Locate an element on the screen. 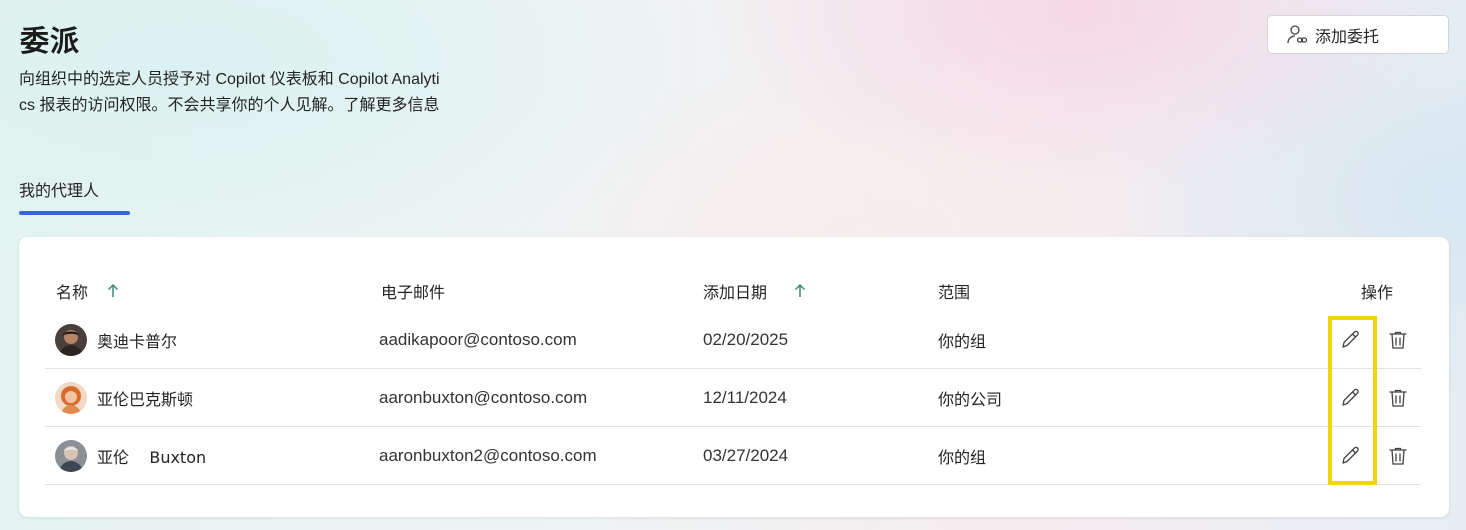 This screenshot has height=530, width=1466. column-header-scope-label: 范围 is located at coordinates (954, 292).